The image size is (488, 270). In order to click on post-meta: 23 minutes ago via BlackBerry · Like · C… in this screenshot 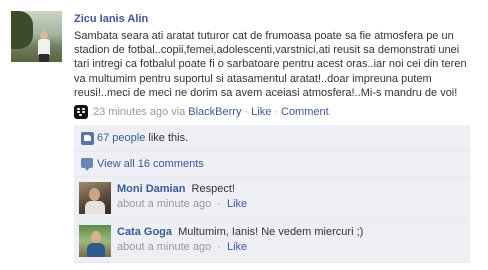, I will do `click(201, 112)`.